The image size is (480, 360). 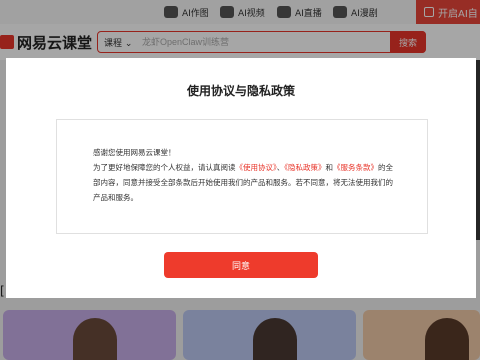 I want to click on service-terms-link: 《服务条款》, so click(x=355, y=167).